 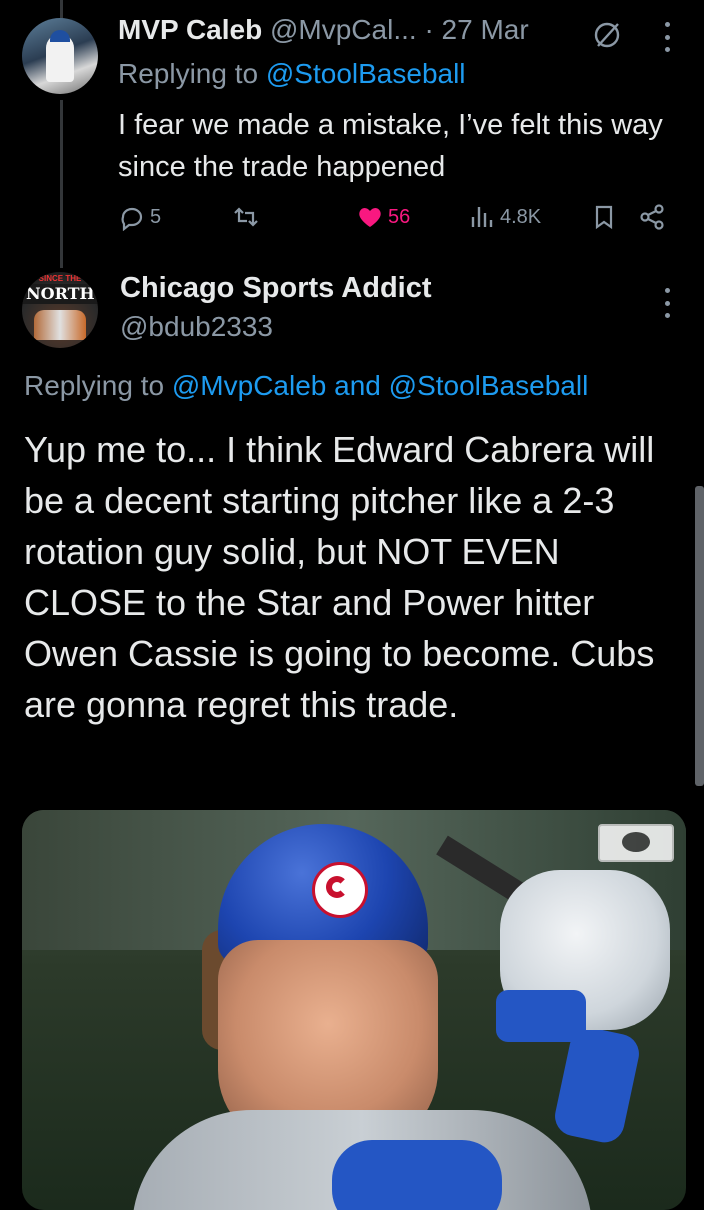 I want to click on tweet-header: MVP Caleb @MvpCal... · 27 Mar, so click(x=323, y=30).